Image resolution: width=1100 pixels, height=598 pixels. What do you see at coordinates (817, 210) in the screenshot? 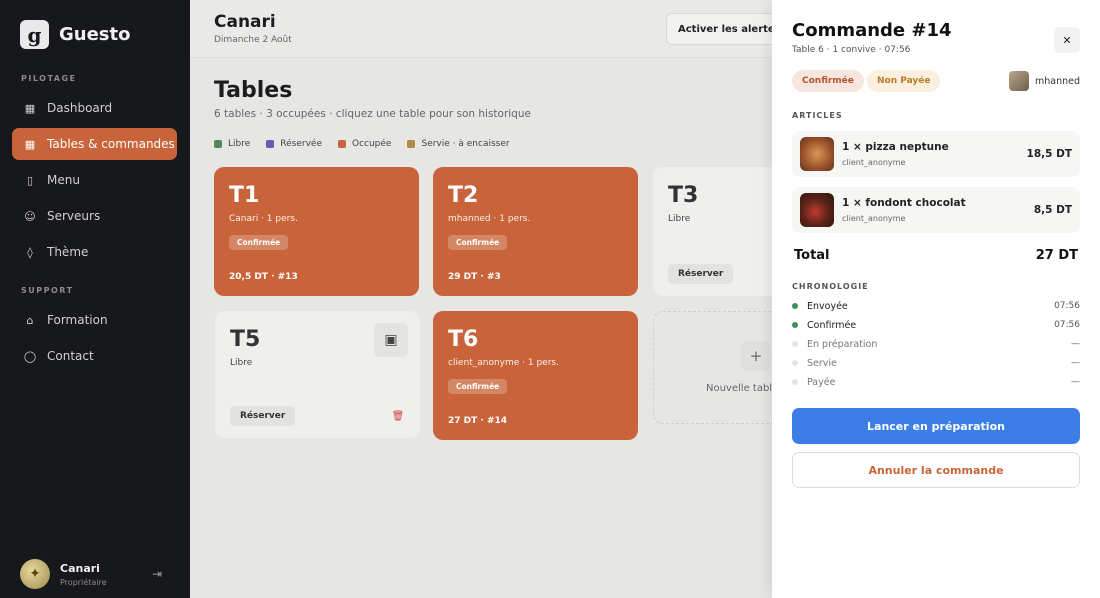
I see `dessert-image` at bounding box center [817, 210].